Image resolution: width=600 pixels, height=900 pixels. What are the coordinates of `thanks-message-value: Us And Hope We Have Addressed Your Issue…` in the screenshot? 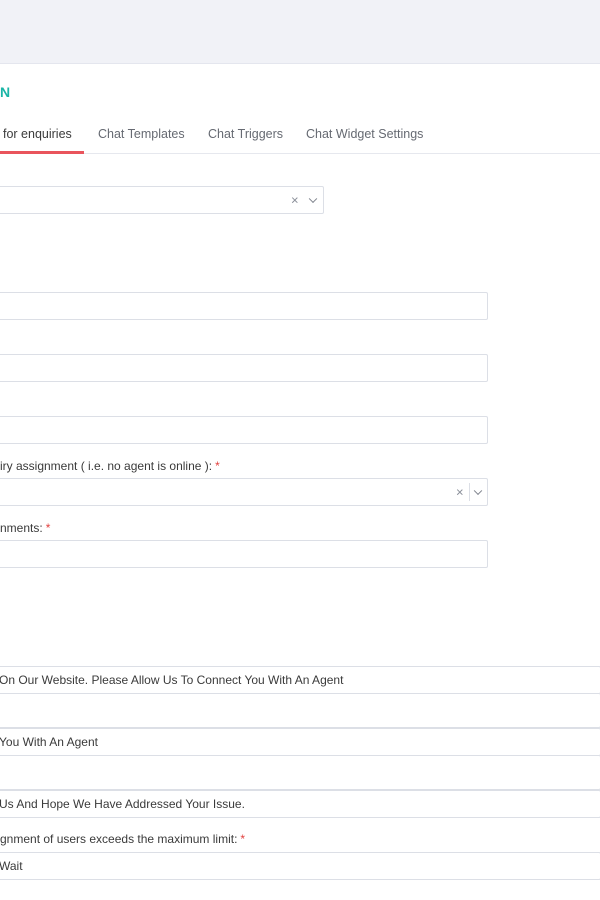 It's located at (122, 804).